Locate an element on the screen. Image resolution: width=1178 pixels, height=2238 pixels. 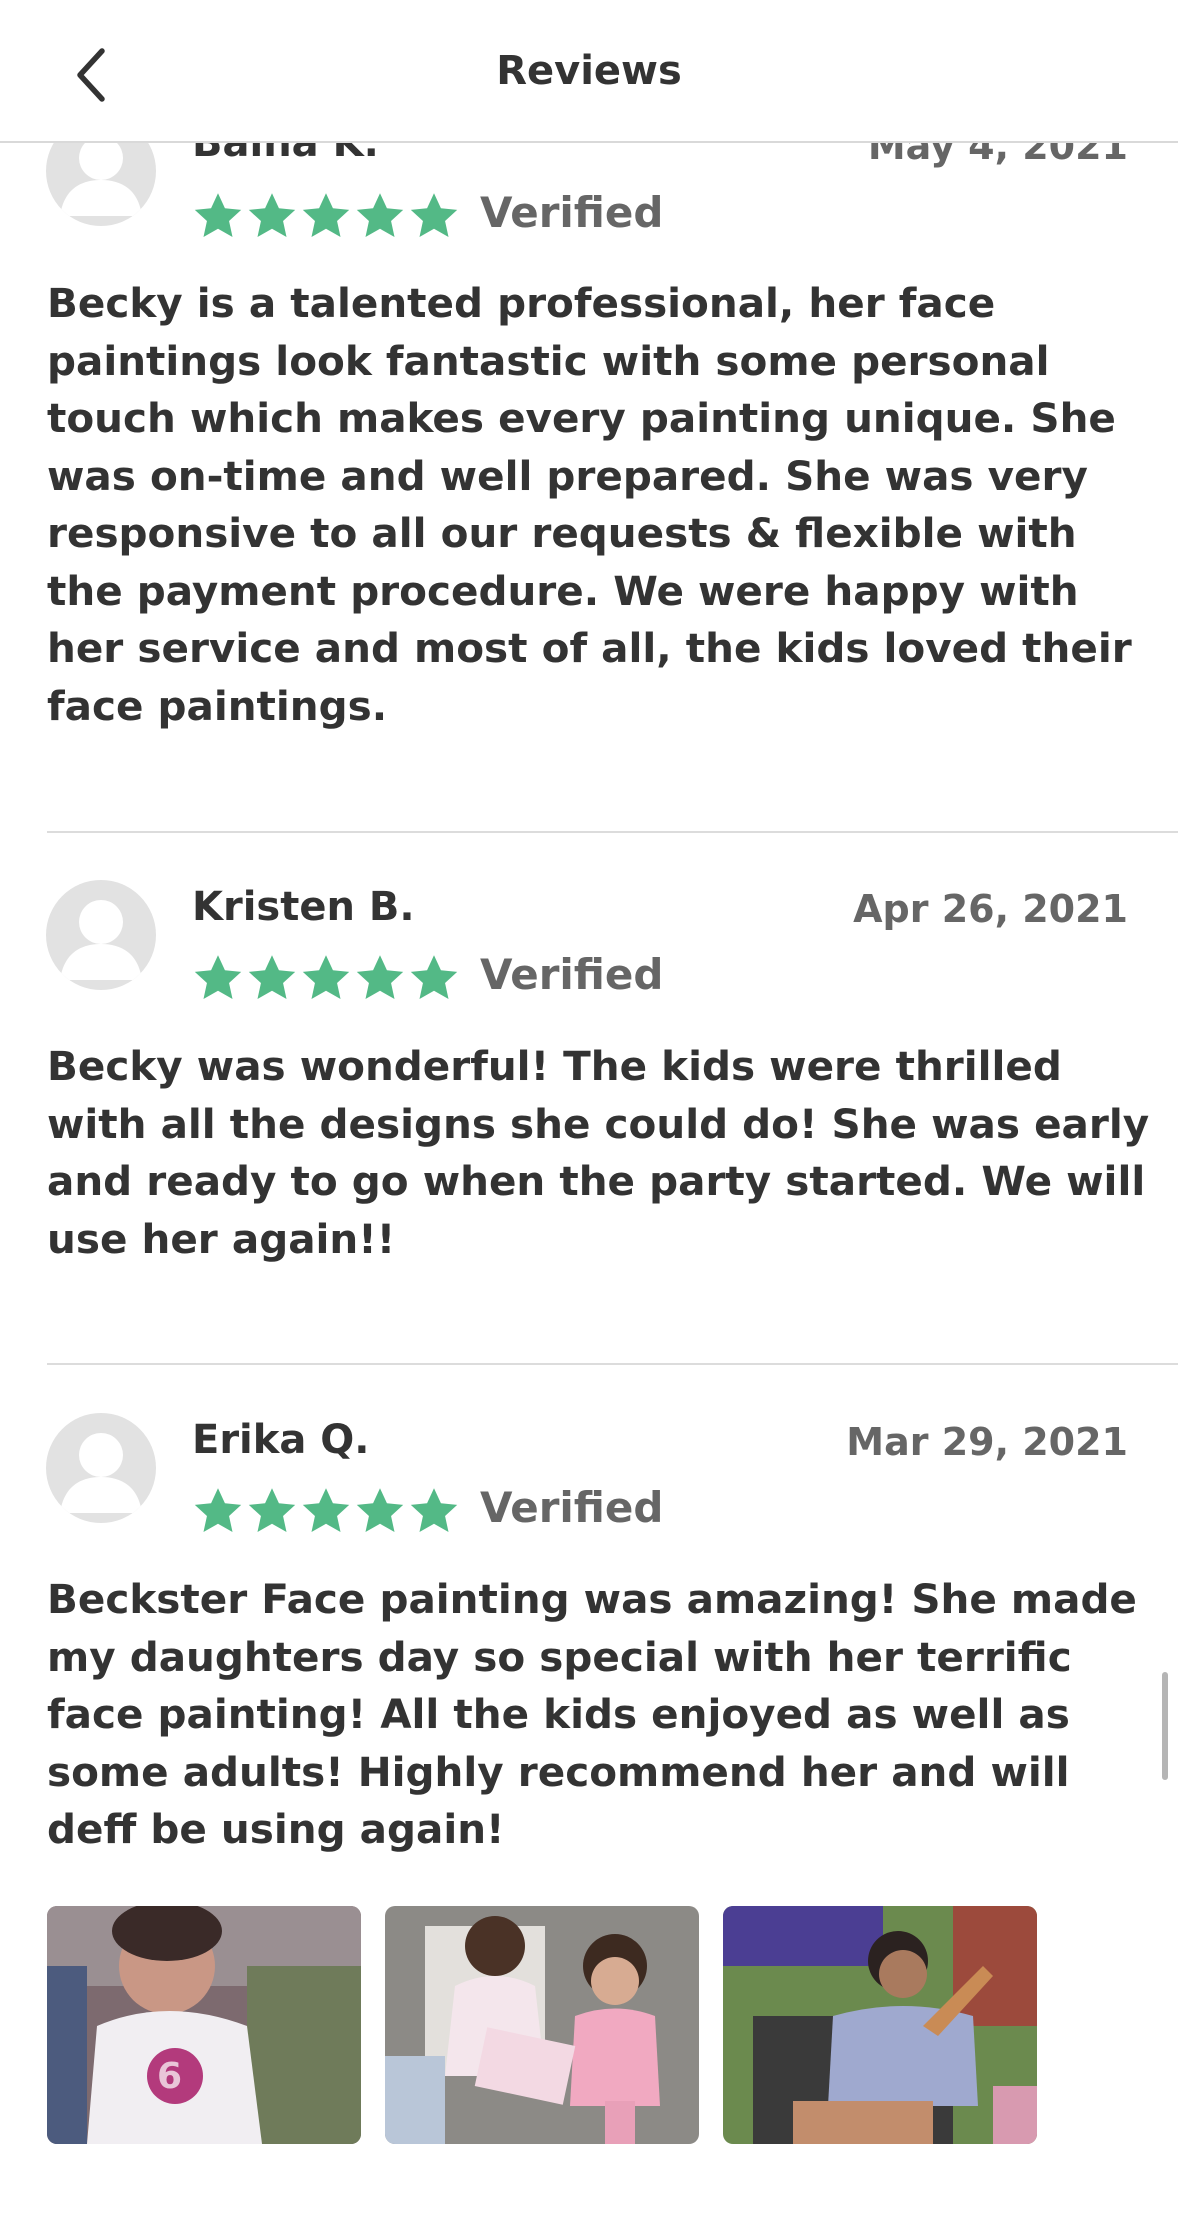
review-photo: 6 is located at coordinates (204, 2025).